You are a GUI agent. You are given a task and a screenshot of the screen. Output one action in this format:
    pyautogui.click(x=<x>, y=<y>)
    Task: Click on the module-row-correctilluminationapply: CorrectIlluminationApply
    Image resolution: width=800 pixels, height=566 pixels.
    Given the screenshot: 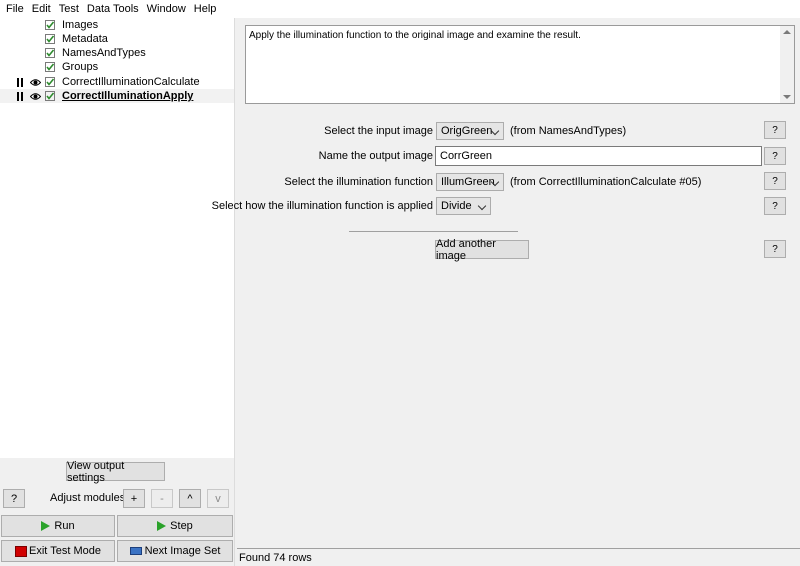 What is the action you would take?
    pyautogui.click(x=117, y=96)
    